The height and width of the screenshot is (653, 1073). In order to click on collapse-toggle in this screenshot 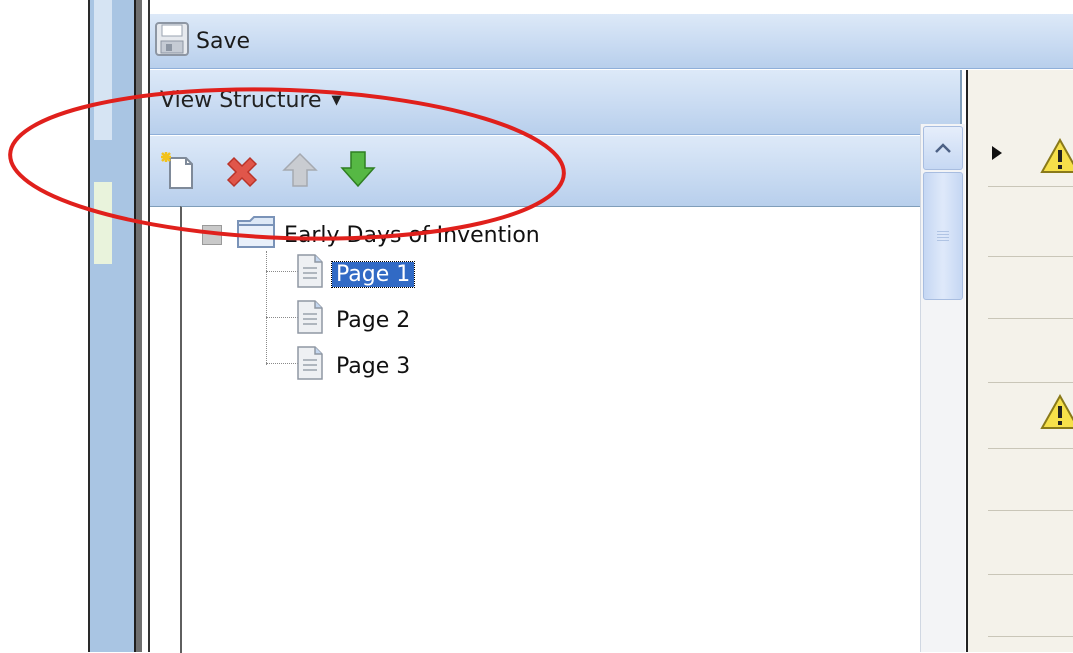, I will do `click(212, 235)`.